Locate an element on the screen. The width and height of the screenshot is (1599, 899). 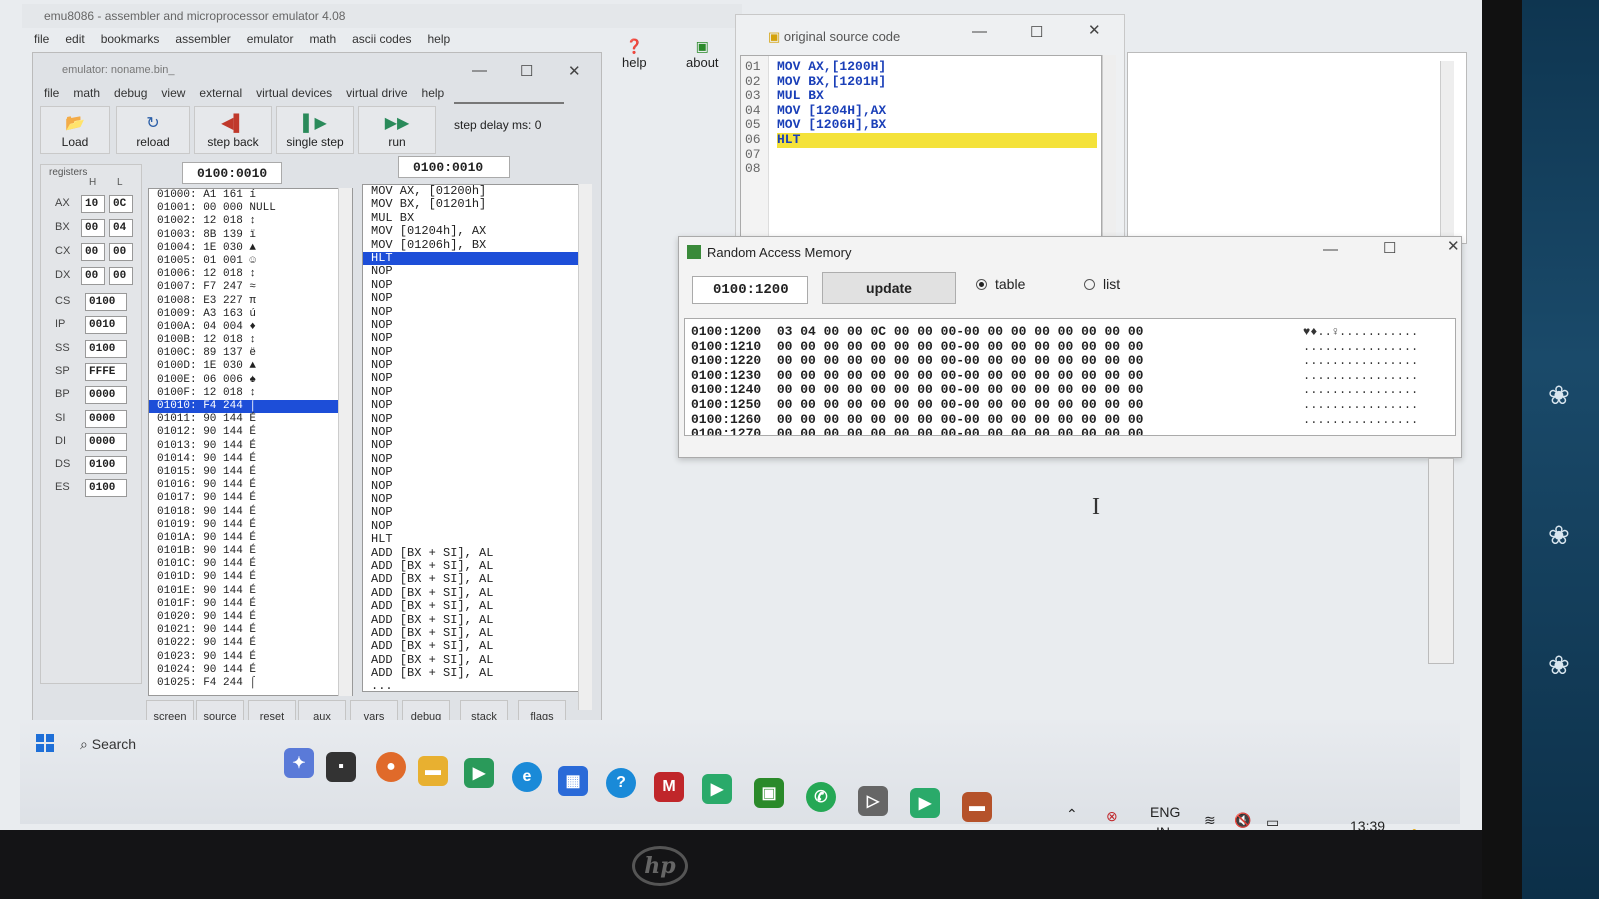
list-radio: list is located at coordinates (1102, 284).